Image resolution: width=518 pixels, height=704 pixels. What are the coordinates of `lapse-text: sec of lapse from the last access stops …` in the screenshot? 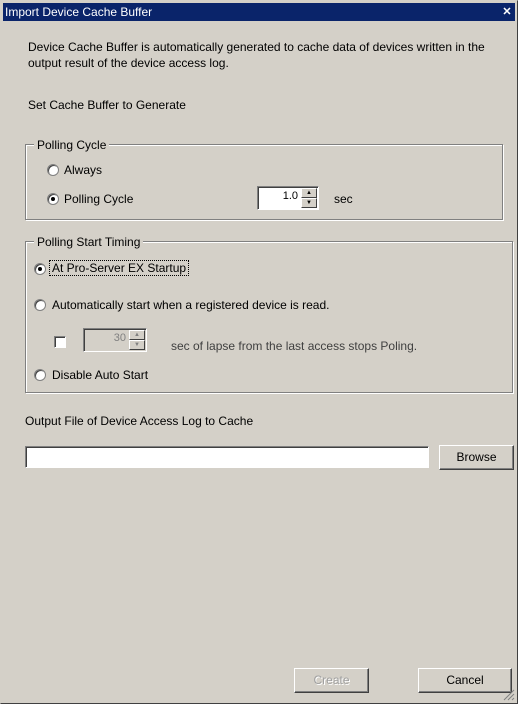 It's located at (294, 346).